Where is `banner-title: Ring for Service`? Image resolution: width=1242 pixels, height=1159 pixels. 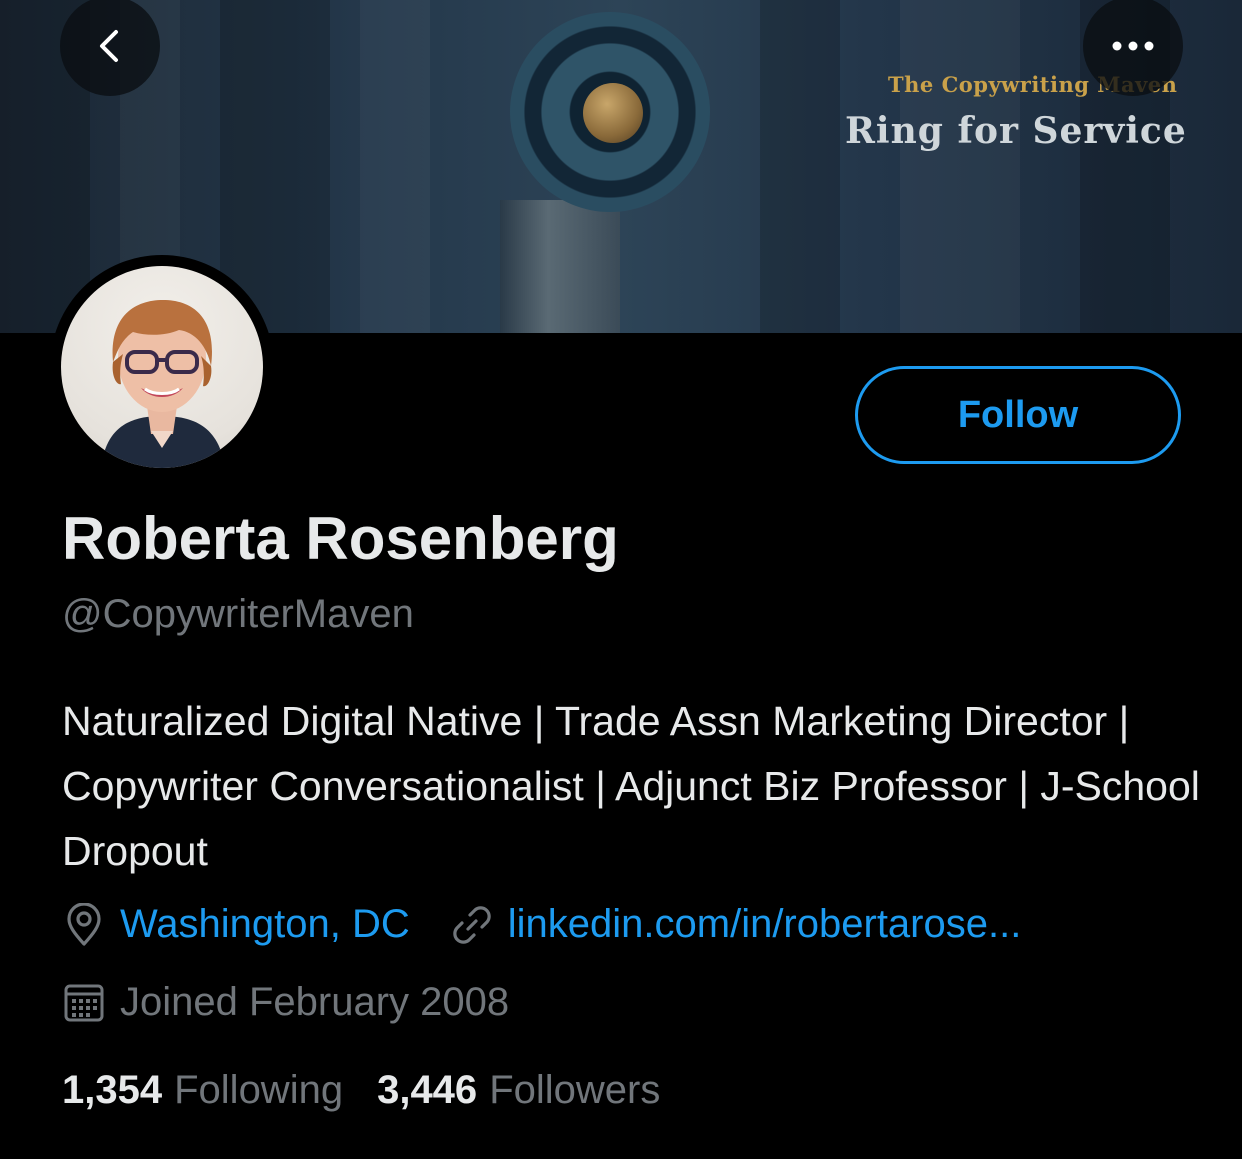
banner-title: Ring for Service is located at coordinates (1016, 131).